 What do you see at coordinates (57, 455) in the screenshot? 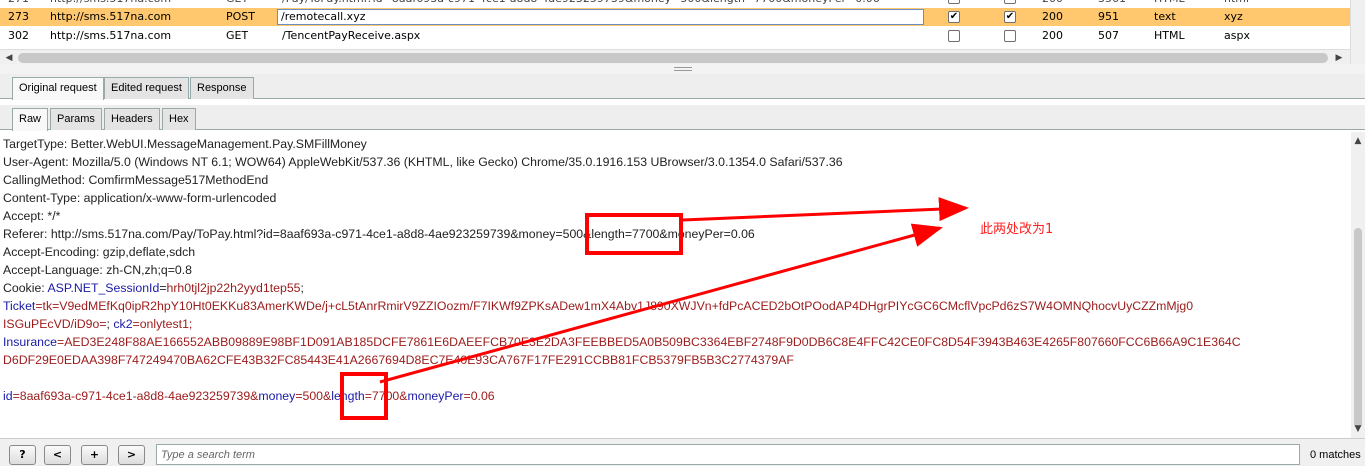
I see `previous-button: <` at bounding box center [57, 455].